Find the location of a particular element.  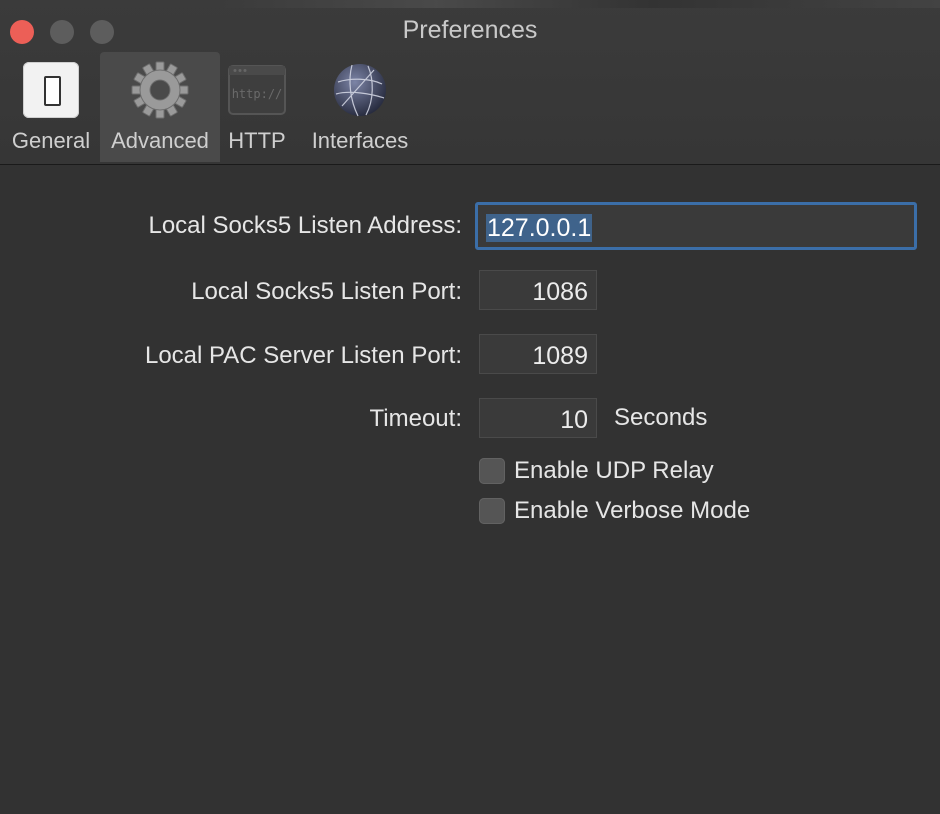

globe-network-icon is located at coordinates (360, 90).